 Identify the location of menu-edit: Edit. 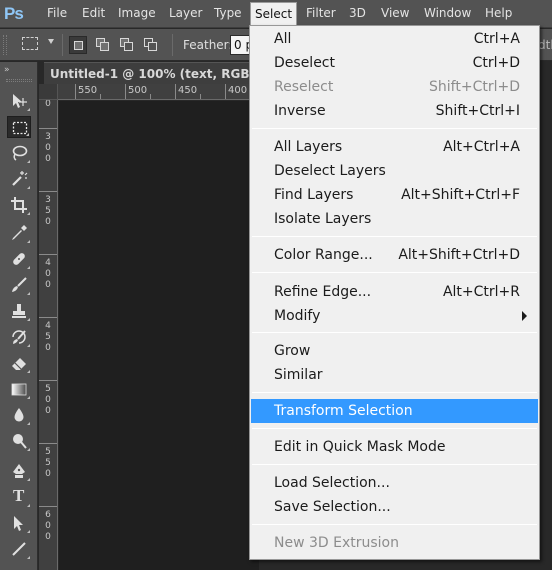
(93, 13).